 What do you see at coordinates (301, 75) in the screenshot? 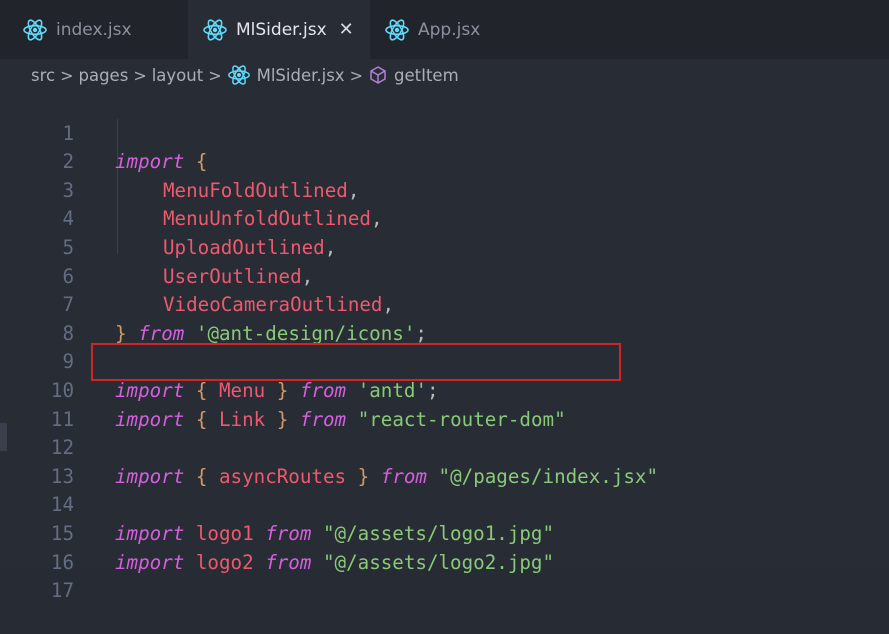
I see `breadcrumb-file: MlSider.jsx` at bounding box center [301, 75].